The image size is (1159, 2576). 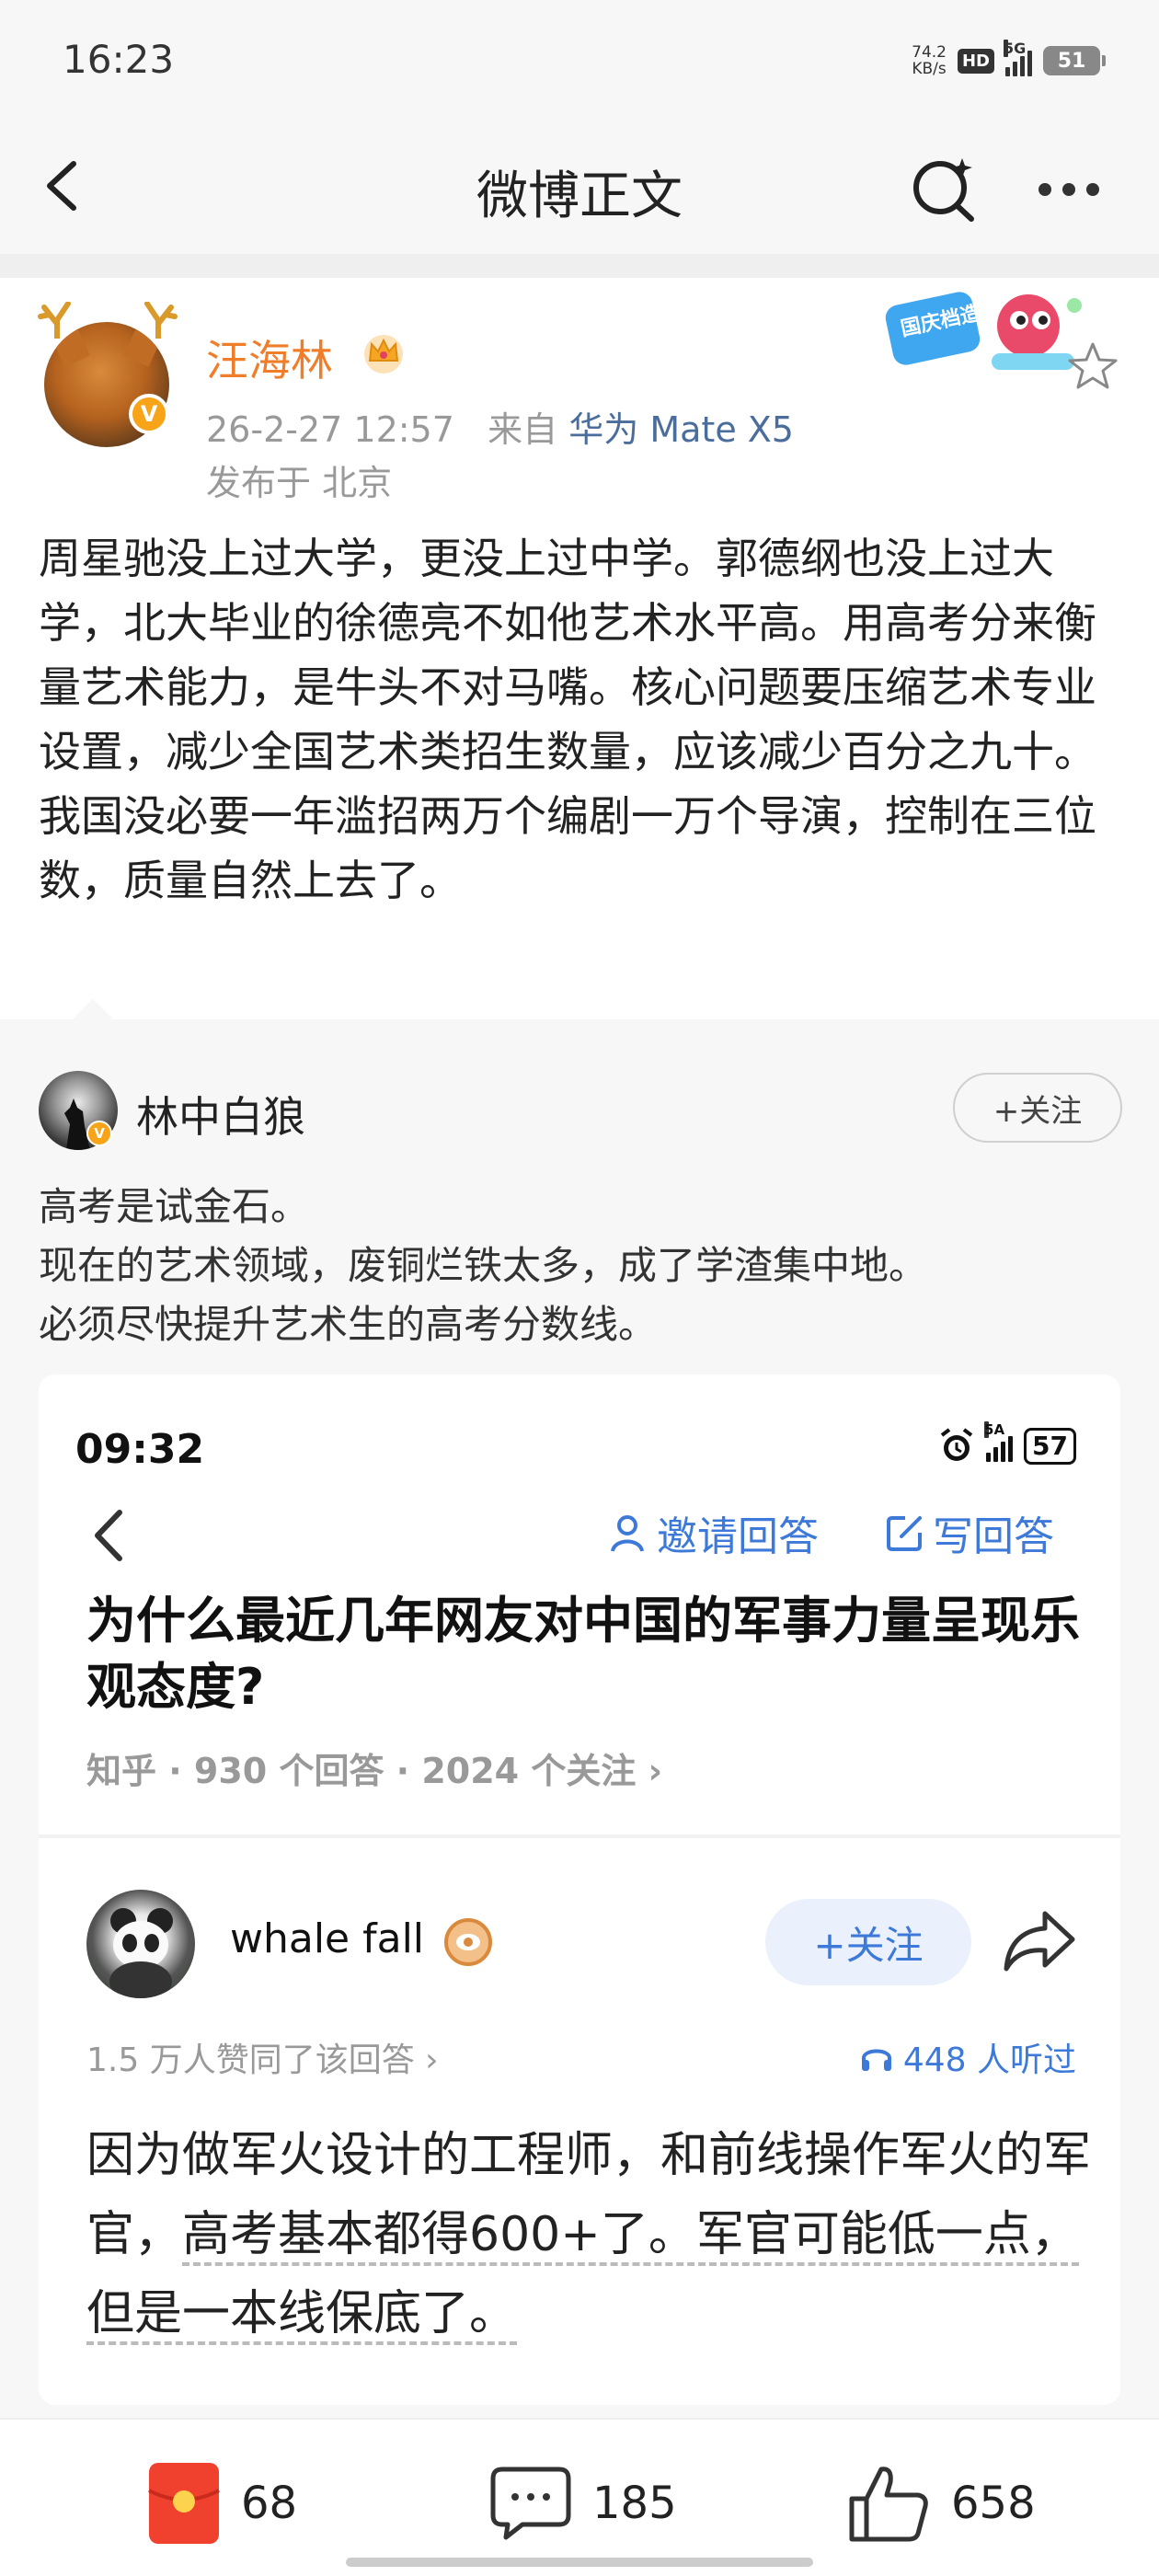 I want to click on battery-icon: 57, so click(x=1050, y=1446).